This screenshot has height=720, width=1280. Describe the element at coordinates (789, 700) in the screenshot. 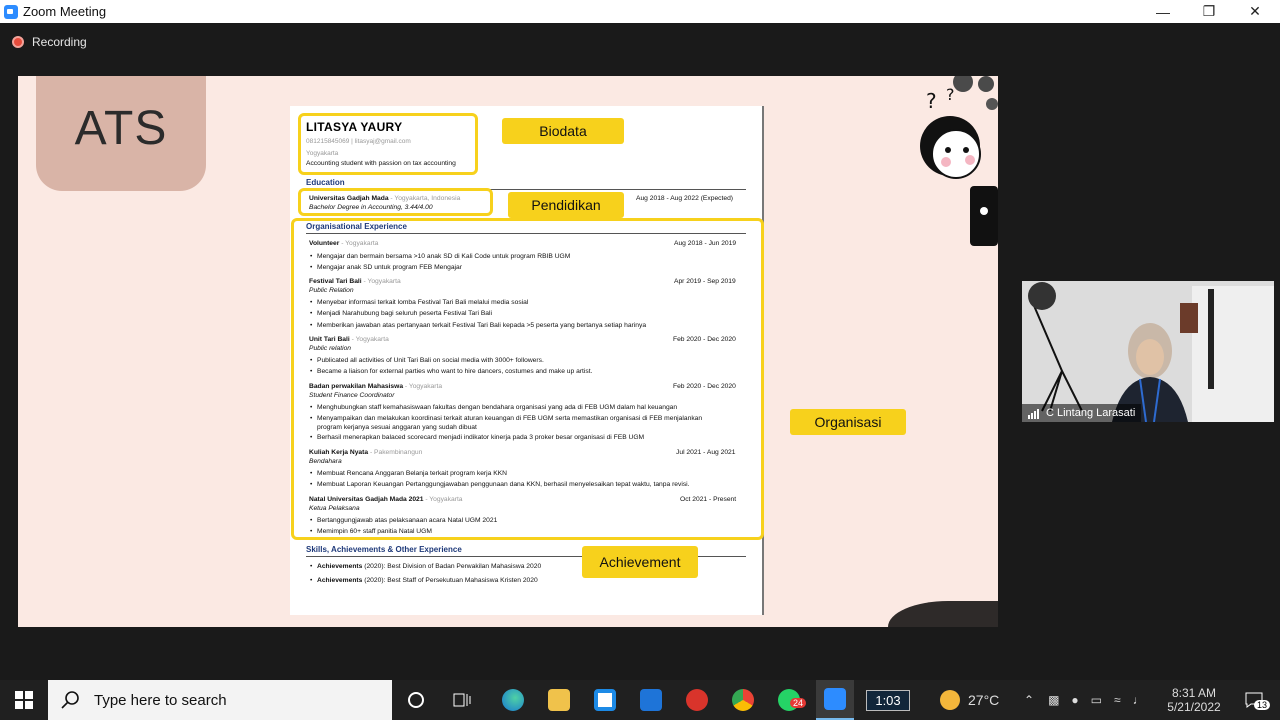

I see `taskbar-whatsapp: 24` at that location.